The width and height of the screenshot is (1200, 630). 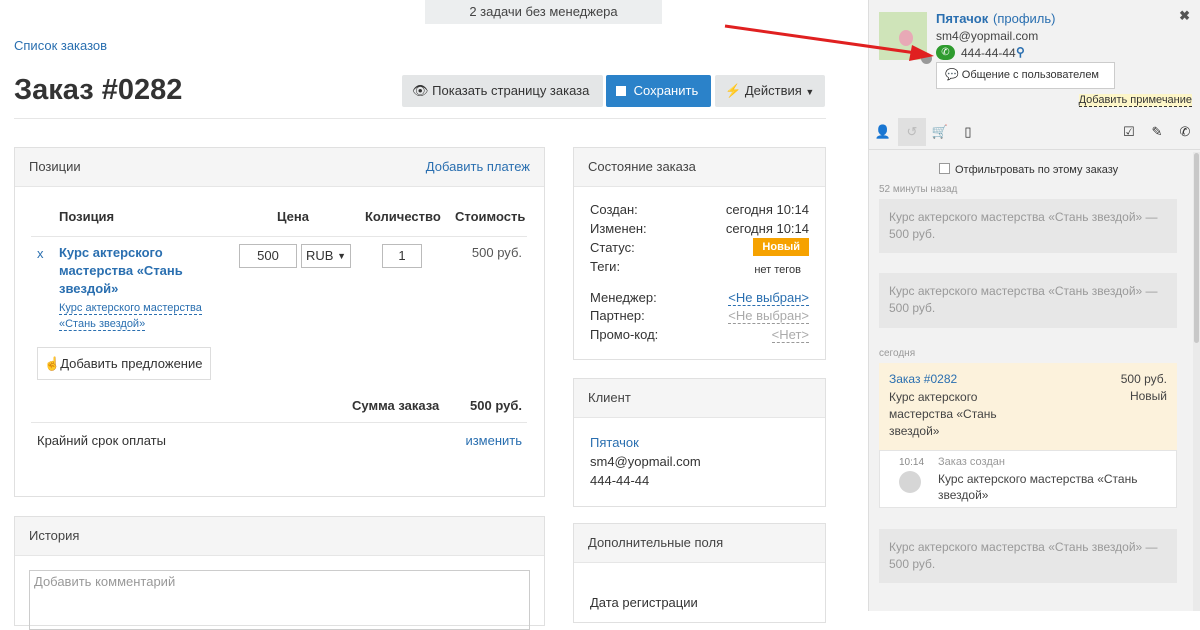 I want to click on order-card-title: Заказ #0282, so click(x=923, y=379).